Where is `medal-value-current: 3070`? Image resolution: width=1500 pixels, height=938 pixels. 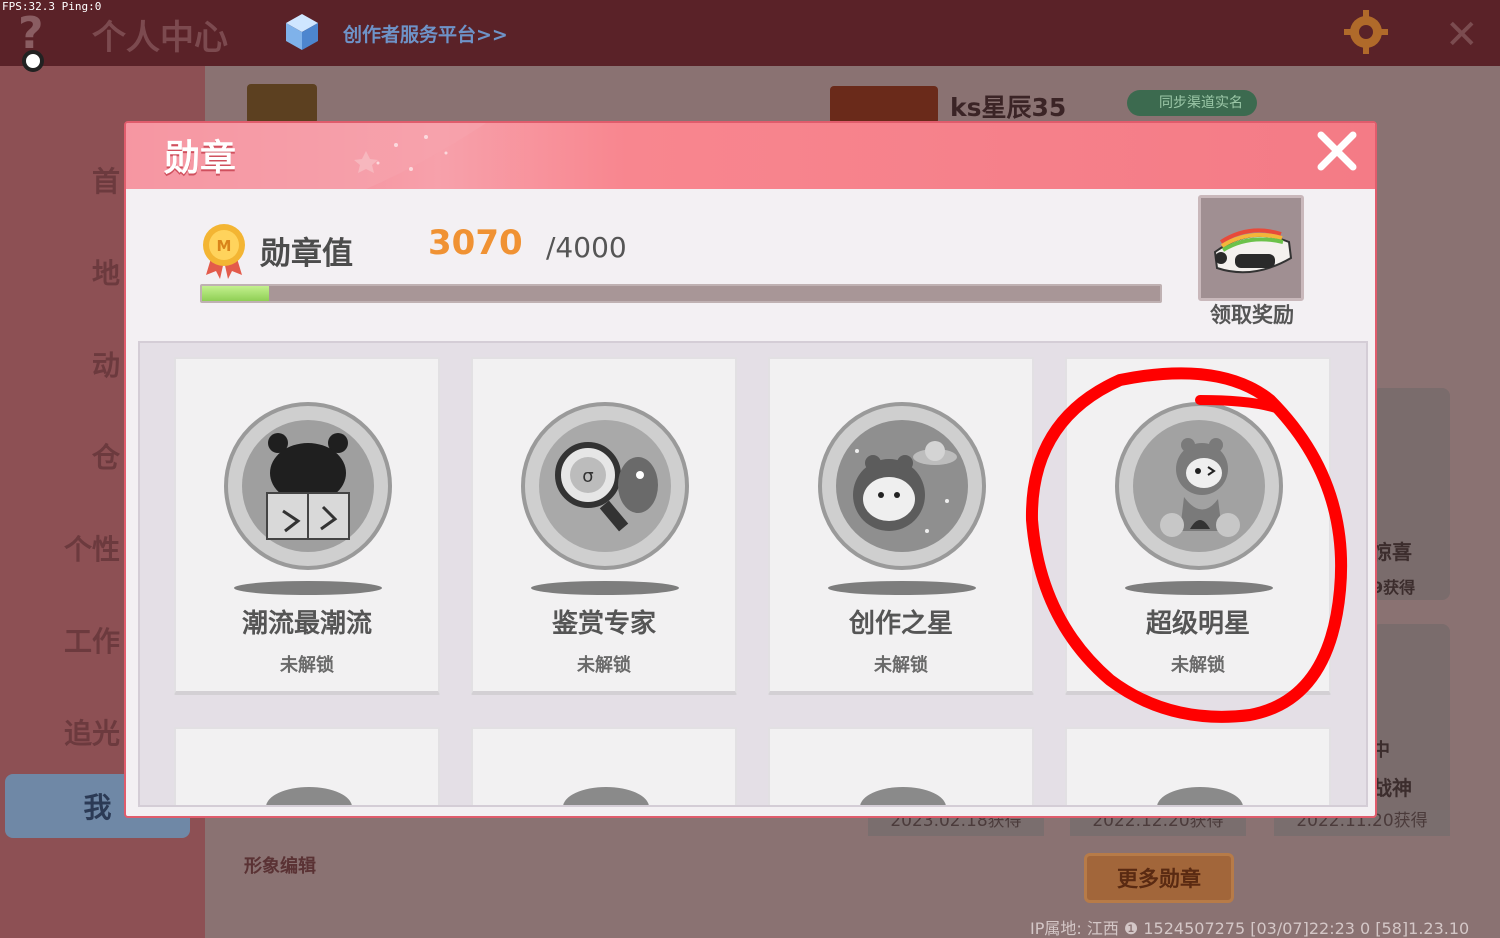
medal-value-current: 3070 is located at coordinates (475, 243).